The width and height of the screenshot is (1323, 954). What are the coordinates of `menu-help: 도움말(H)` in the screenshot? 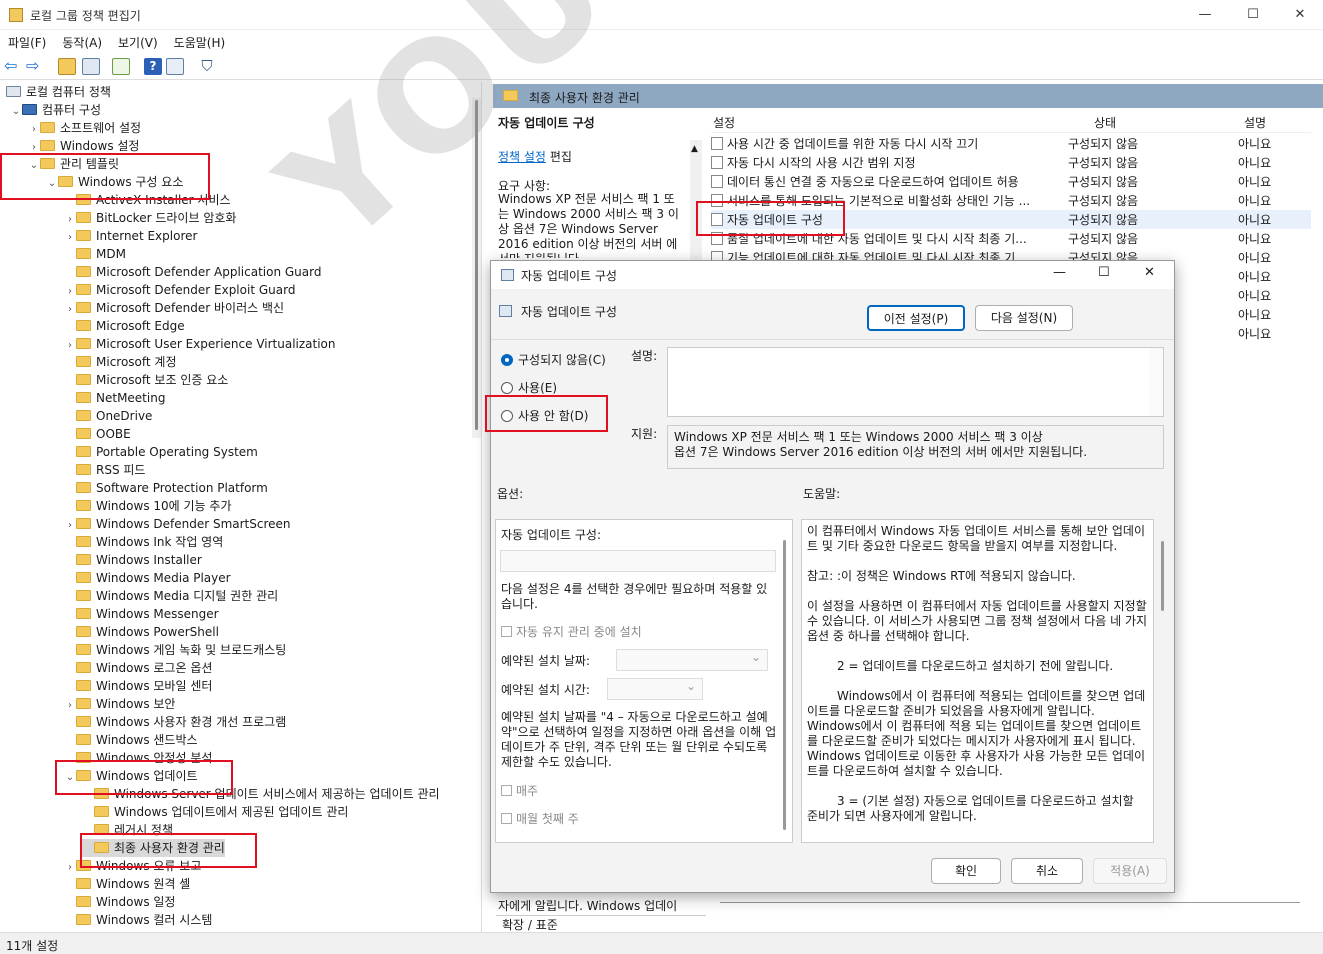 It's located at (200, 42).